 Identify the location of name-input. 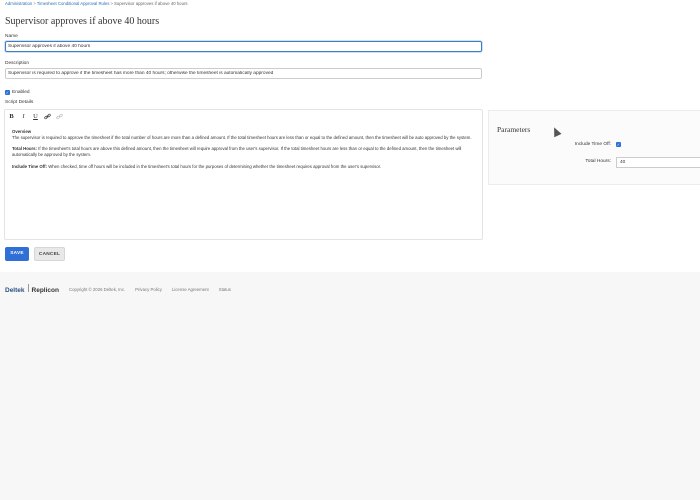
(243, 46).